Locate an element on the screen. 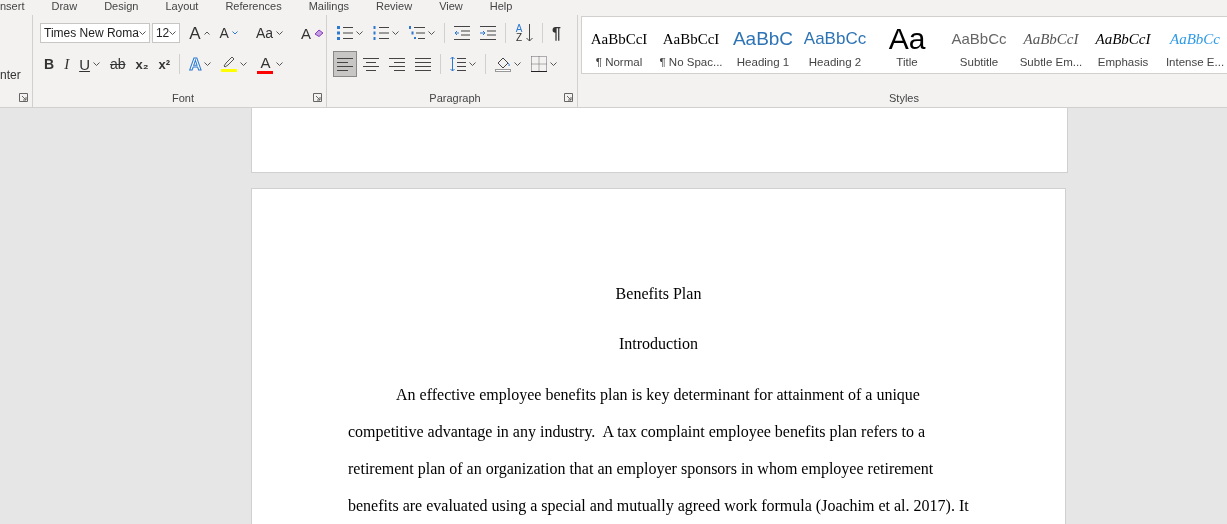 The width and height of the screenshot is (1227, 524). numbered-list-icon is located at coordinates (381, 33).